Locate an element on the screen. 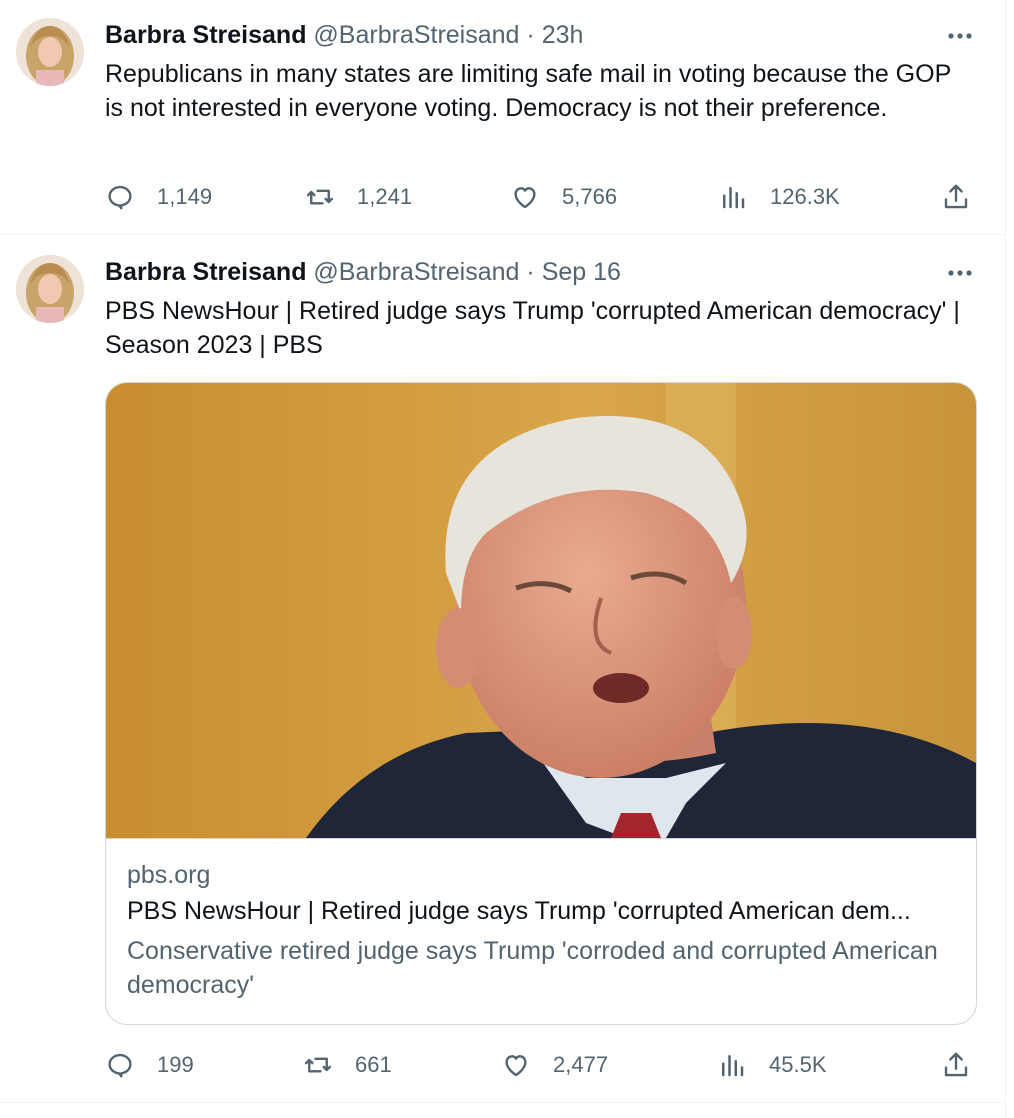 This screenshot has width=1014, height=1118. reply-count: 199 is located at coordinates (175, 1064).